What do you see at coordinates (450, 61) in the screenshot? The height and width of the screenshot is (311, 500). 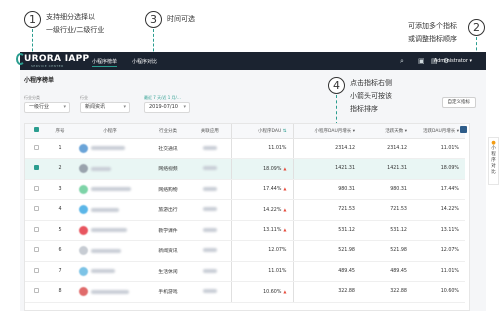 I see `user-name: Administrator` at bounding box center [450, 61].